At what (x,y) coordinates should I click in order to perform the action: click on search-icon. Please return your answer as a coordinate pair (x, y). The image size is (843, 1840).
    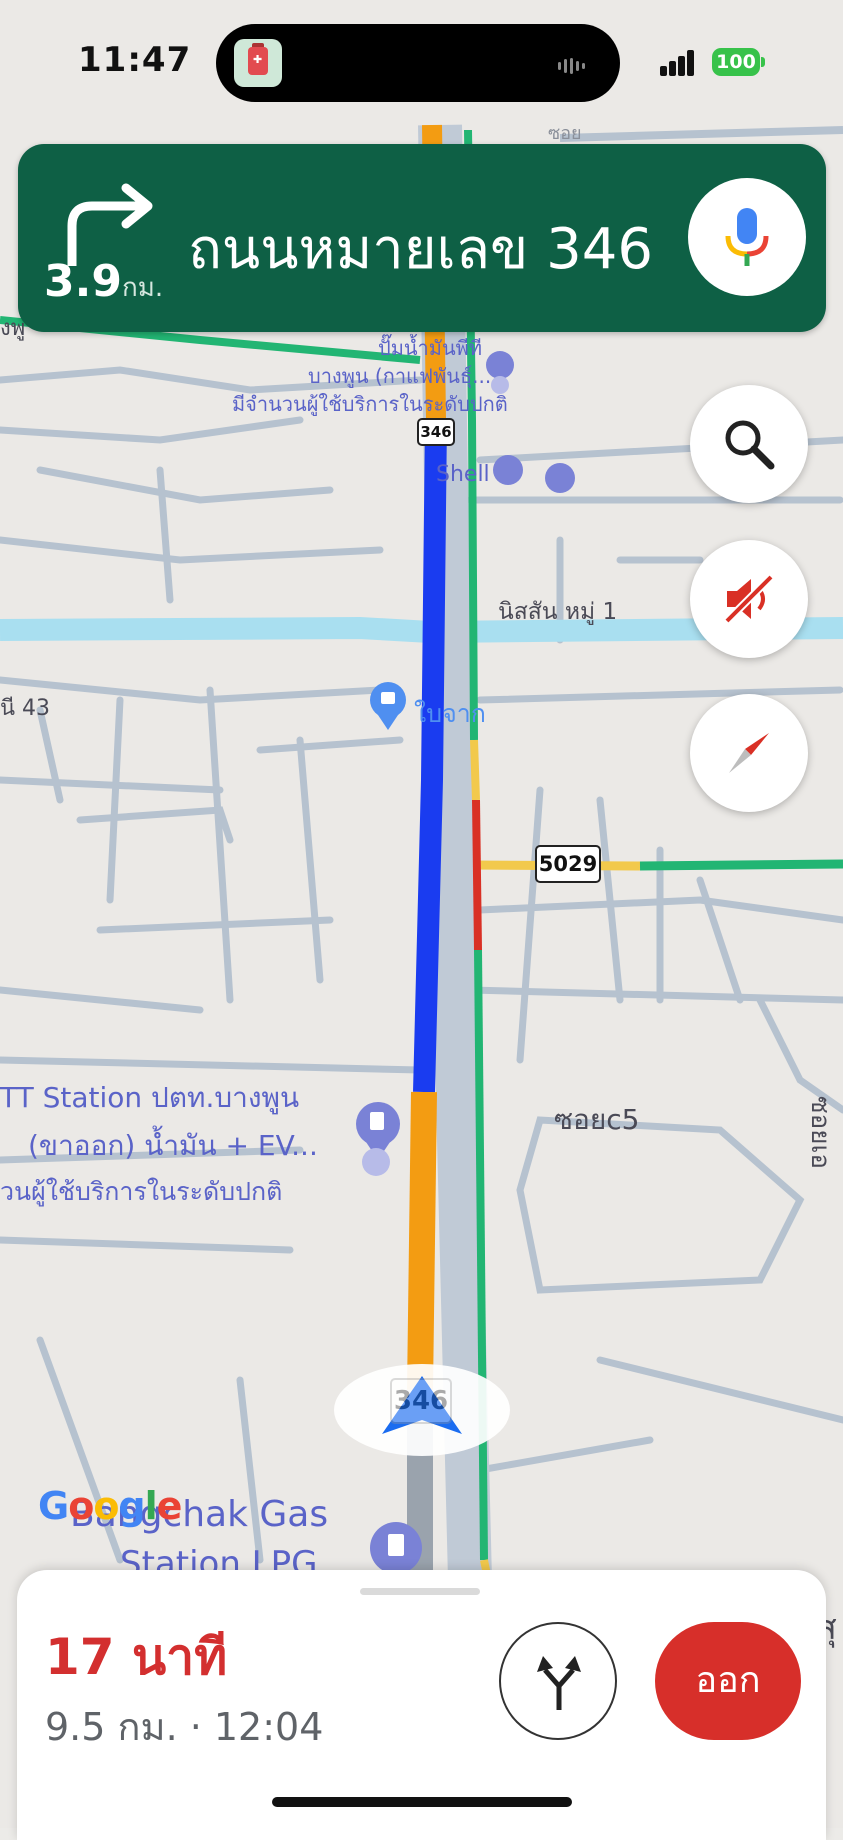
    Looking at the image, I should click on (750, 445).